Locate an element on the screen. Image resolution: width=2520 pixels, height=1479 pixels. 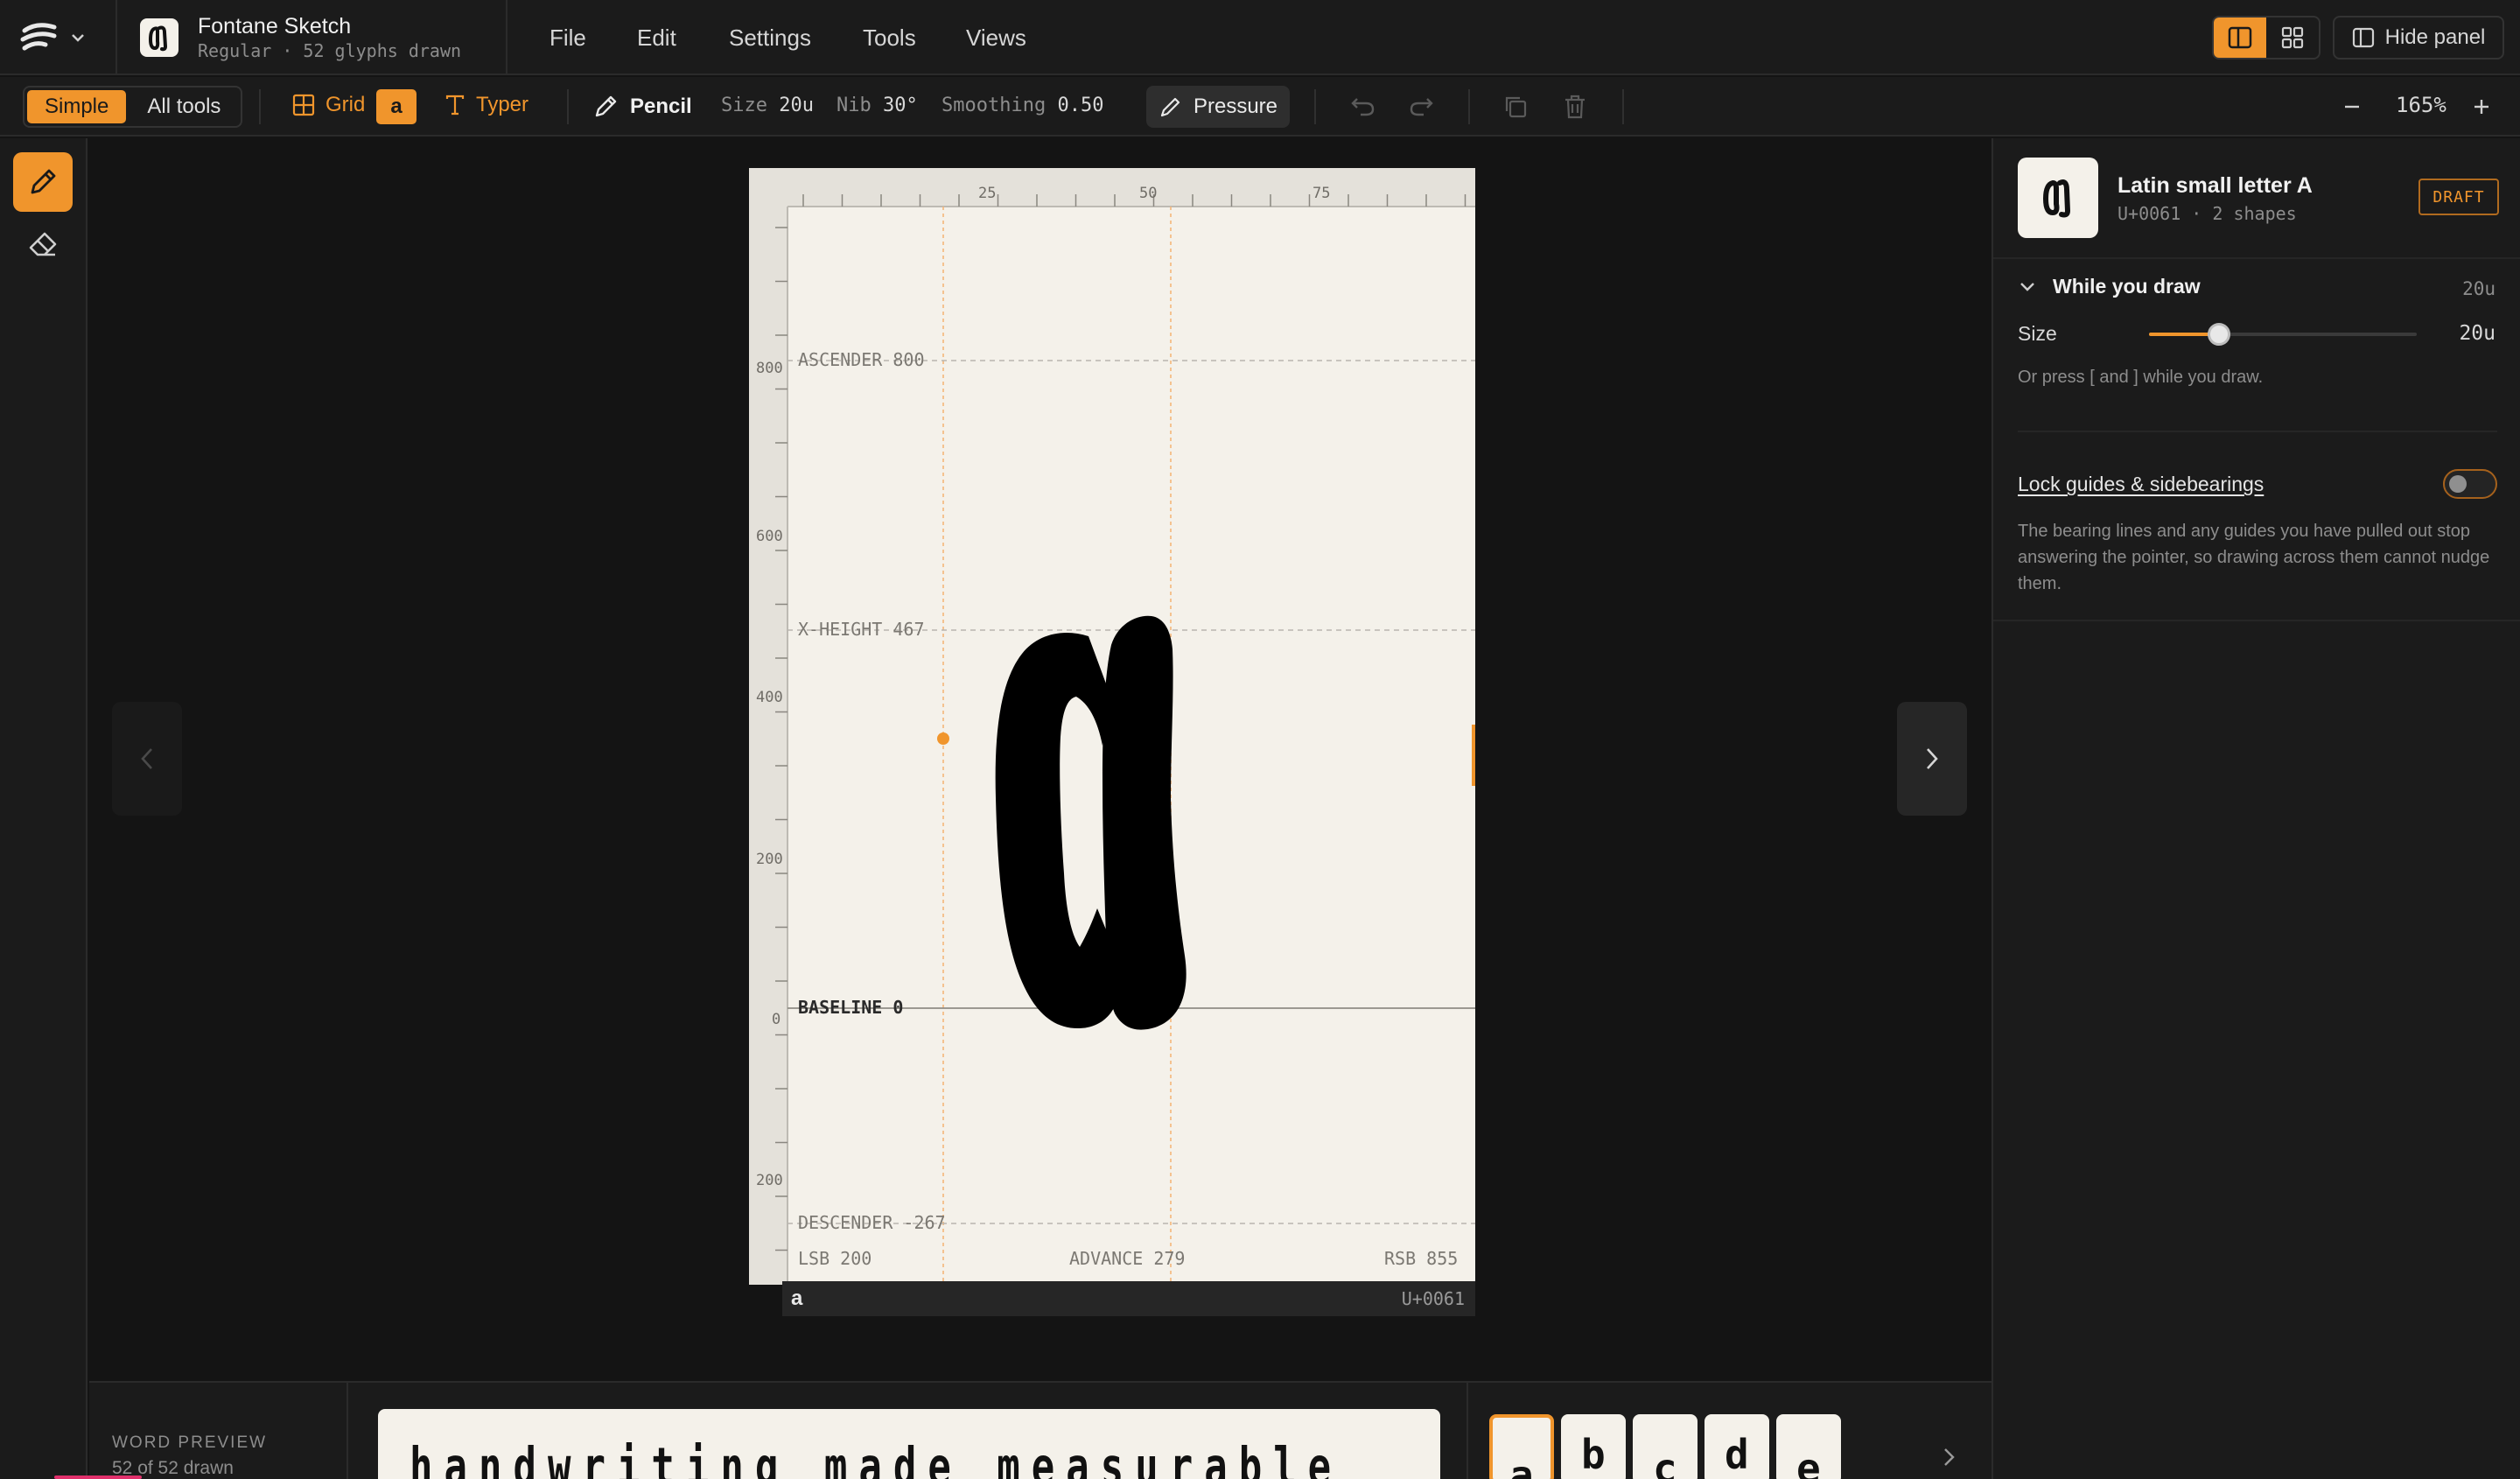
size-stat: Size 20u is located at coordinates (767, 106).